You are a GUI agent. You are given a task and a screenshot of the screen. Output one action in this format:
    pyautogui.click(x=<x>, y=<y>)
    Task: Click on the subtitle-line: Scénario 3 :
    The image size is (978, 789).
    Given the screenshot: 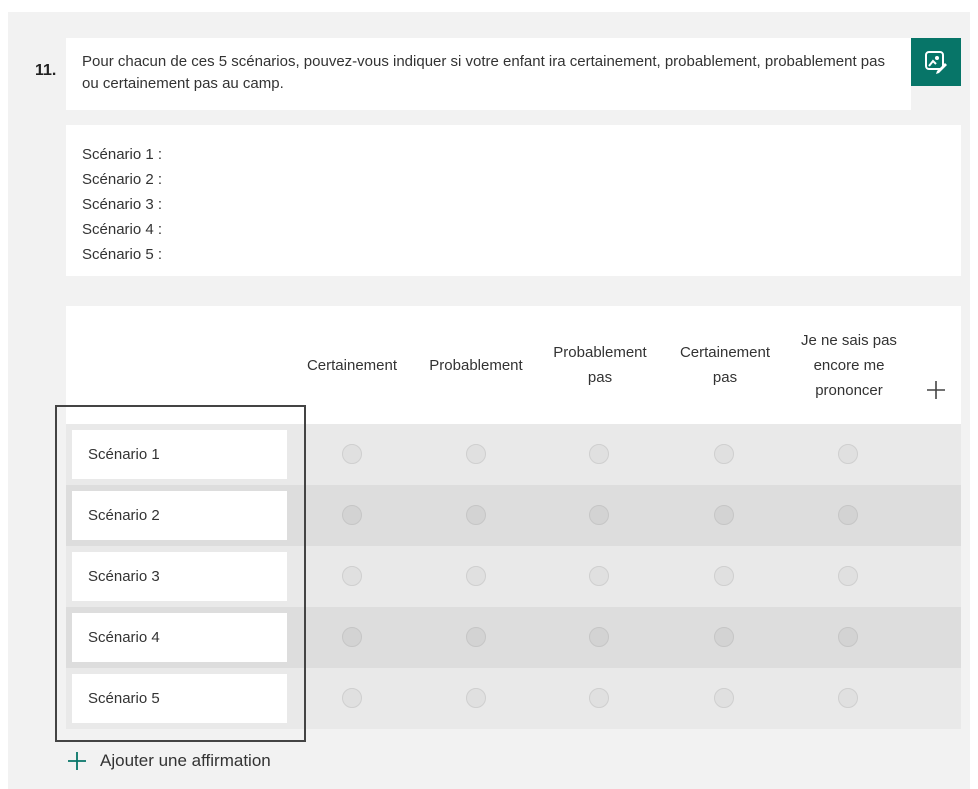 What is the action you would take?
    pyautogui.click(x=122, y=204)
    